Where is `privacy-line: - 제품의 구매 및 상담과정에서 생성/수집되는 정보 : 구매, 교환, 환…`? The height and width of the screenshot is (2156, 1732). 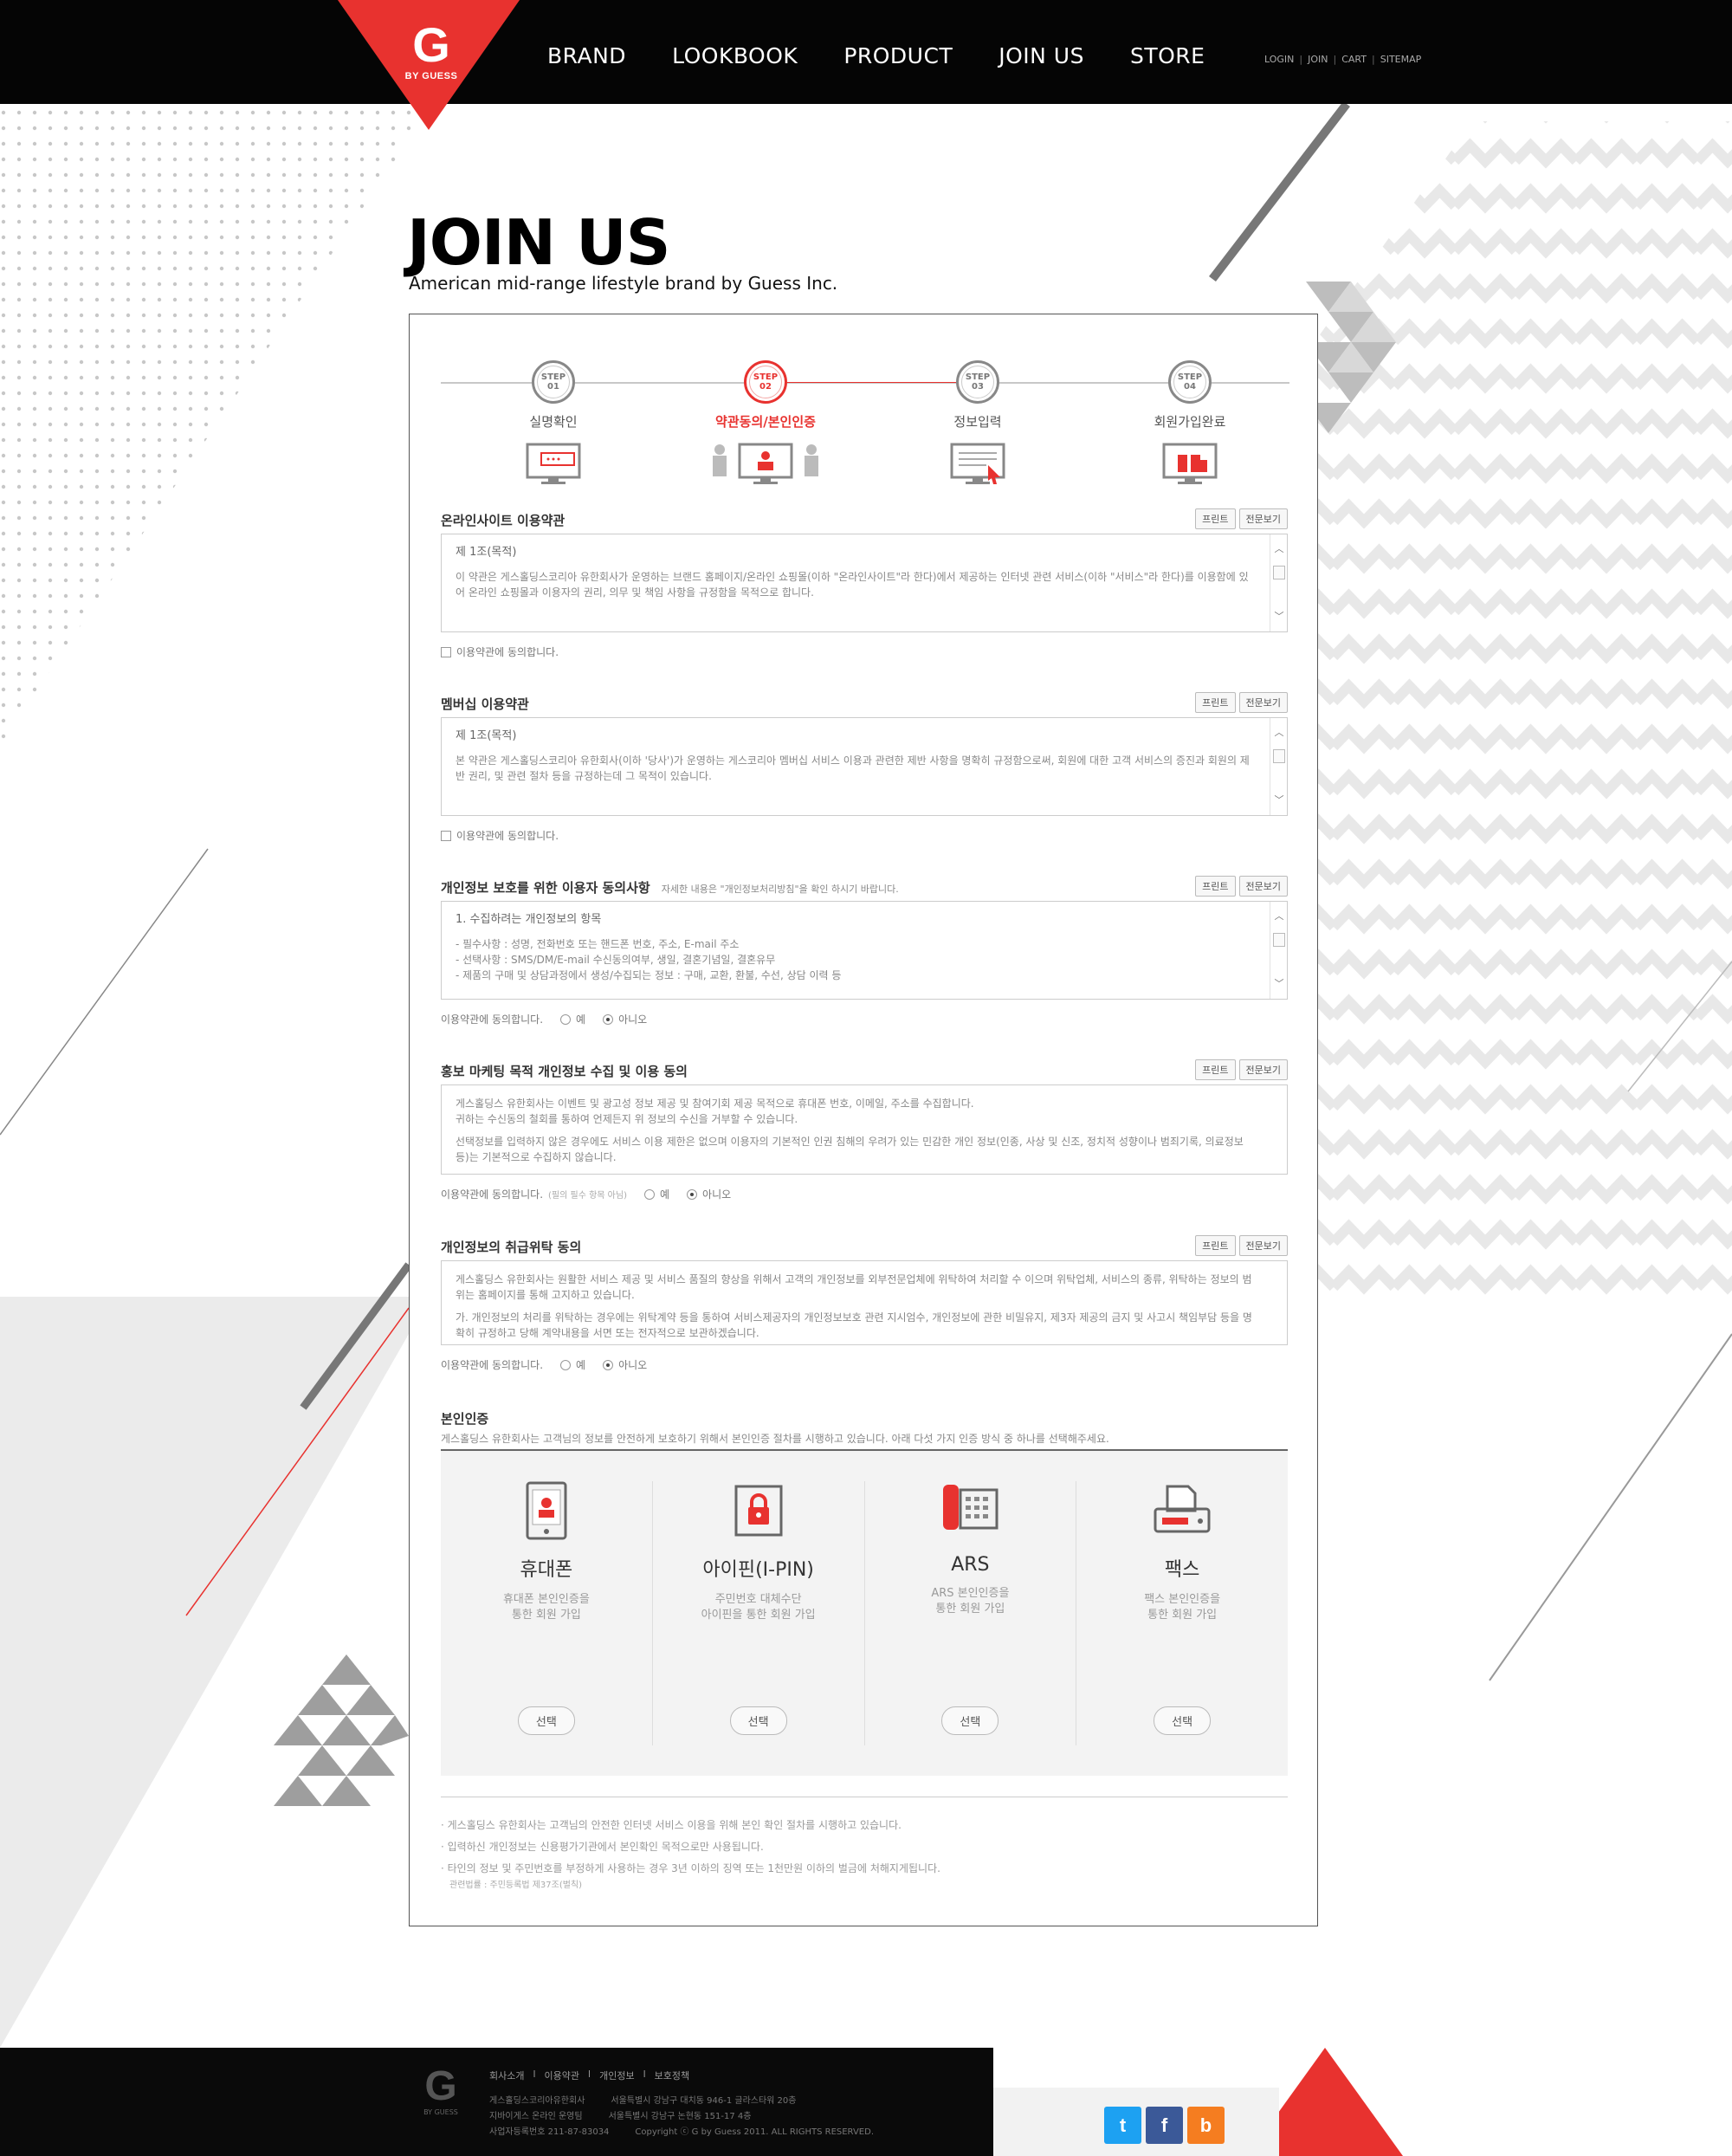 privacy-line: - 제품의 구매 및 상담과정에서 생성/수집되는 정보 : 구매, 교환, 환… is located at coordinates (649, 975).